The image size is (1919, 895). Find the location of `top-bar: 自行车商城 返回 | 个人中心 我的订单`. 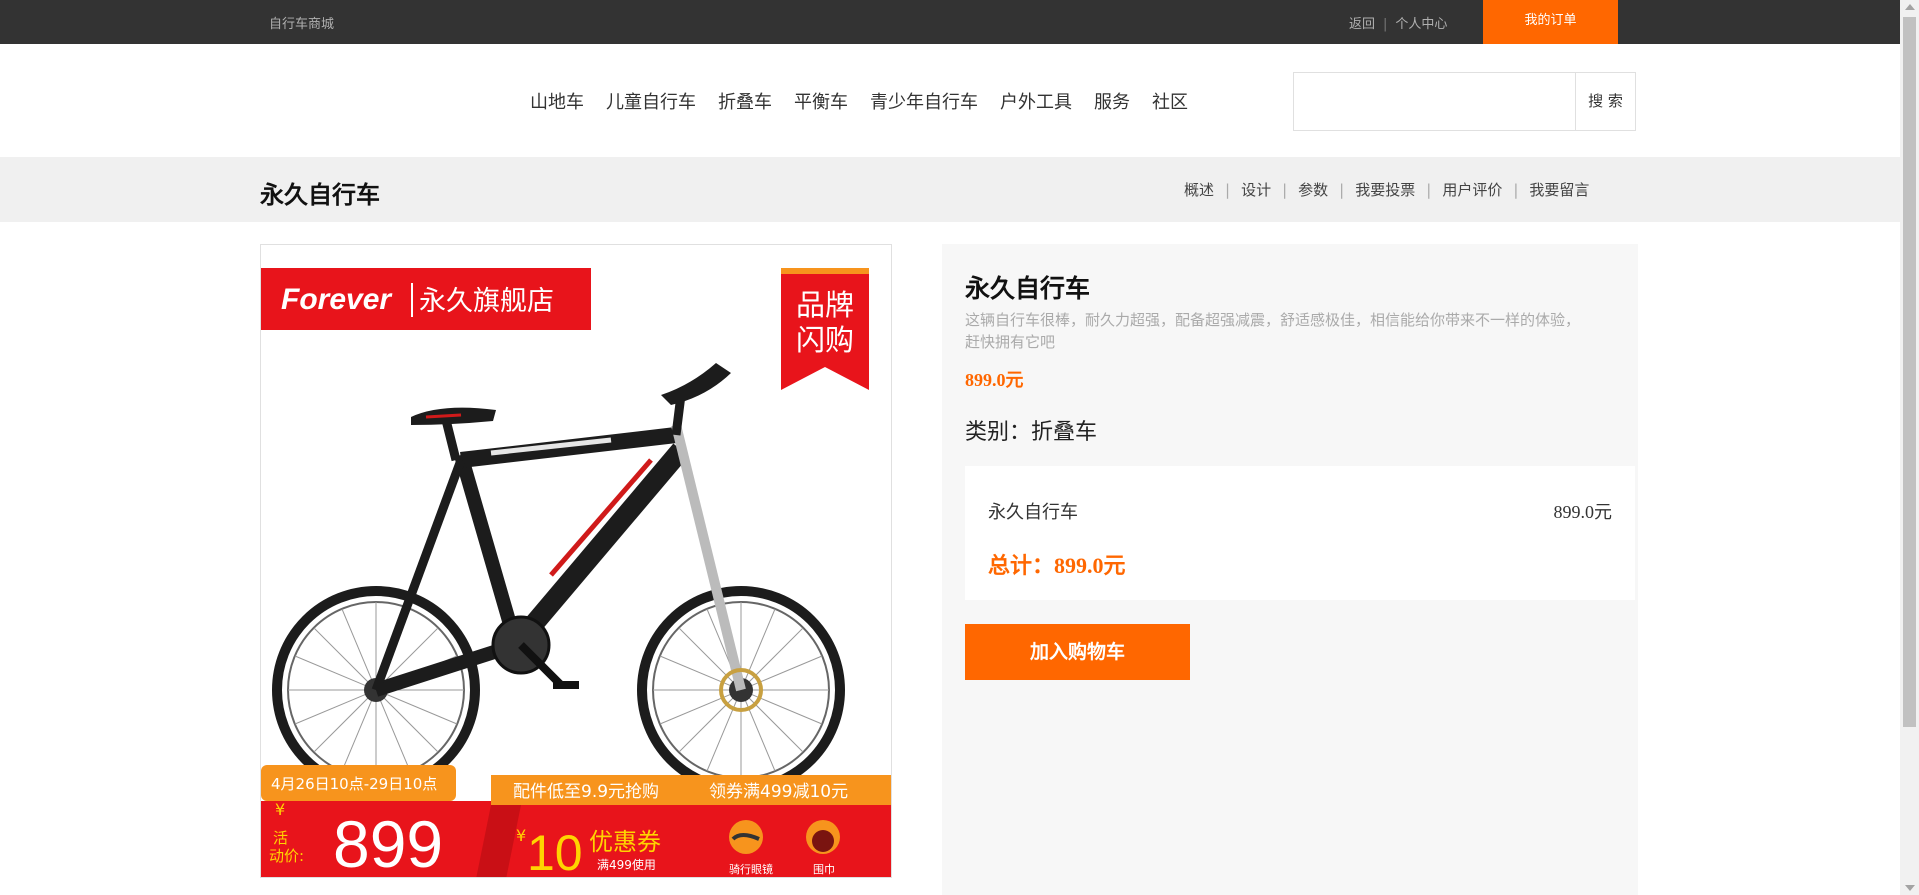

top-bar: 自行车商城 返回 | 个人中心 我的订单 is located at coordinates (950, 22).